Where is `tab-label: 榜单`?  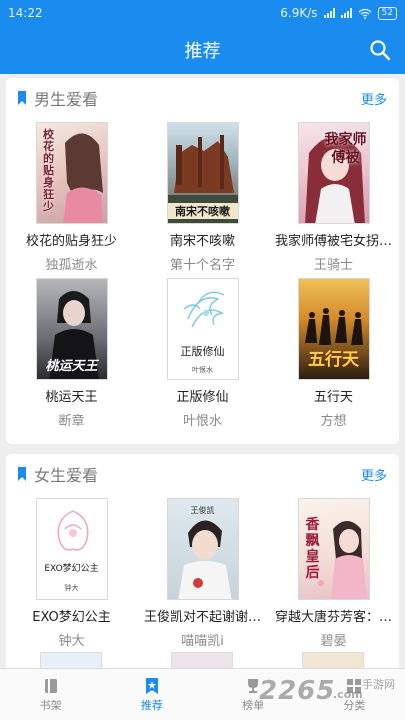 tab-label: 榜单 is located at coordinates (253, 705).